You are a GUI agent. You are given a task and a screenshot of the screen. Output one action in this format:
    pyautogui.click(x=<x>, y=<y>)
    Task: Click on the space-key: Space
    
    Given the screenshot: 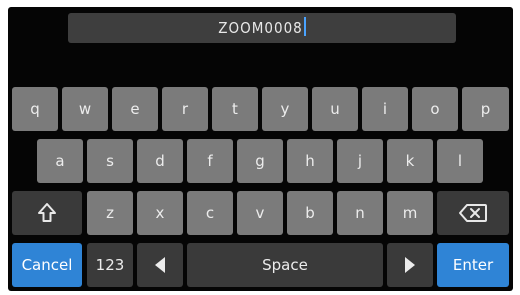 What is the action you would take?
    pyautogui.click(x=285, y=265)
    